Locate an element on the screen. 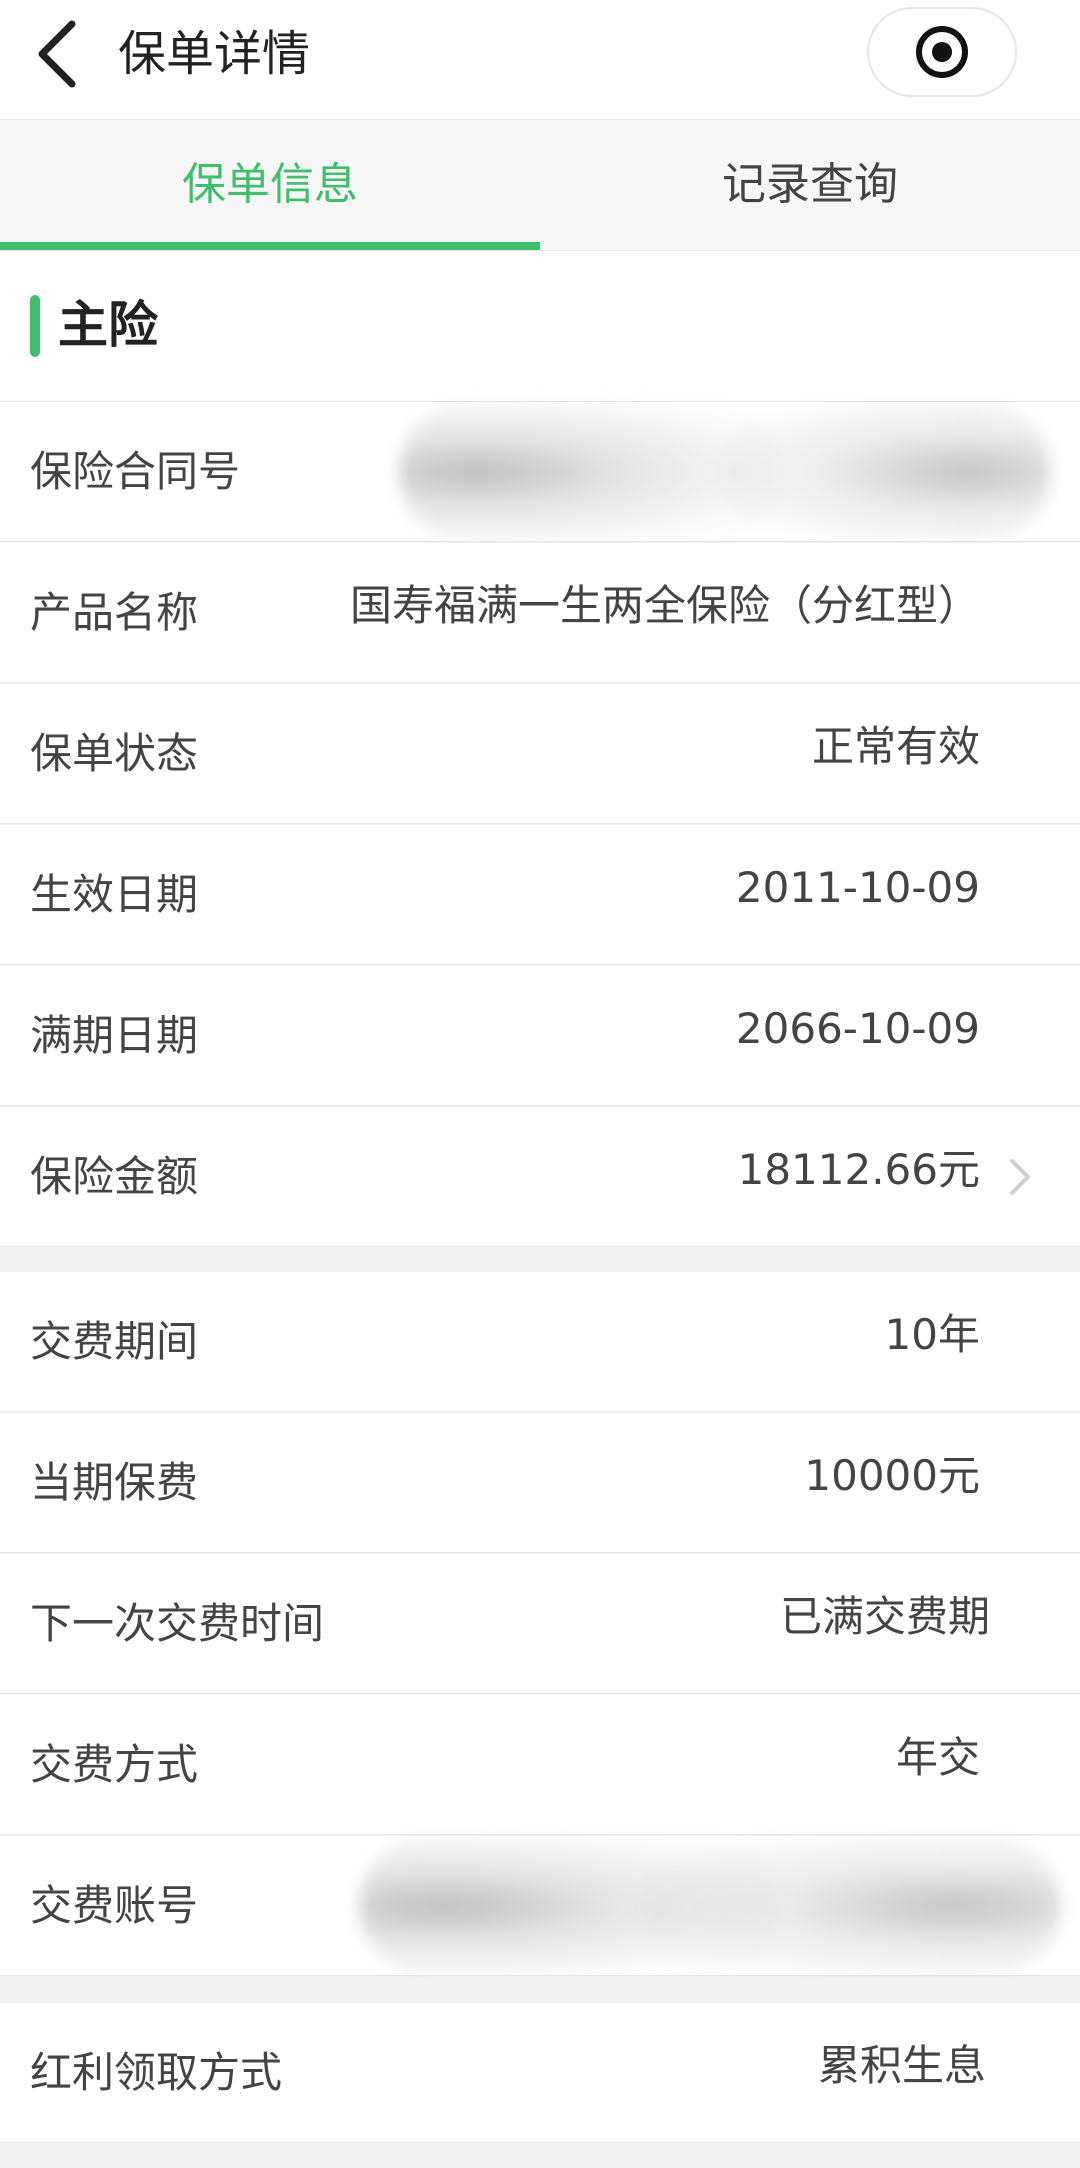 The width and height of the screenshot is (1080, 2168). row-current-premium: 当期保费 10000元 is located at coordinates (540, 1483).